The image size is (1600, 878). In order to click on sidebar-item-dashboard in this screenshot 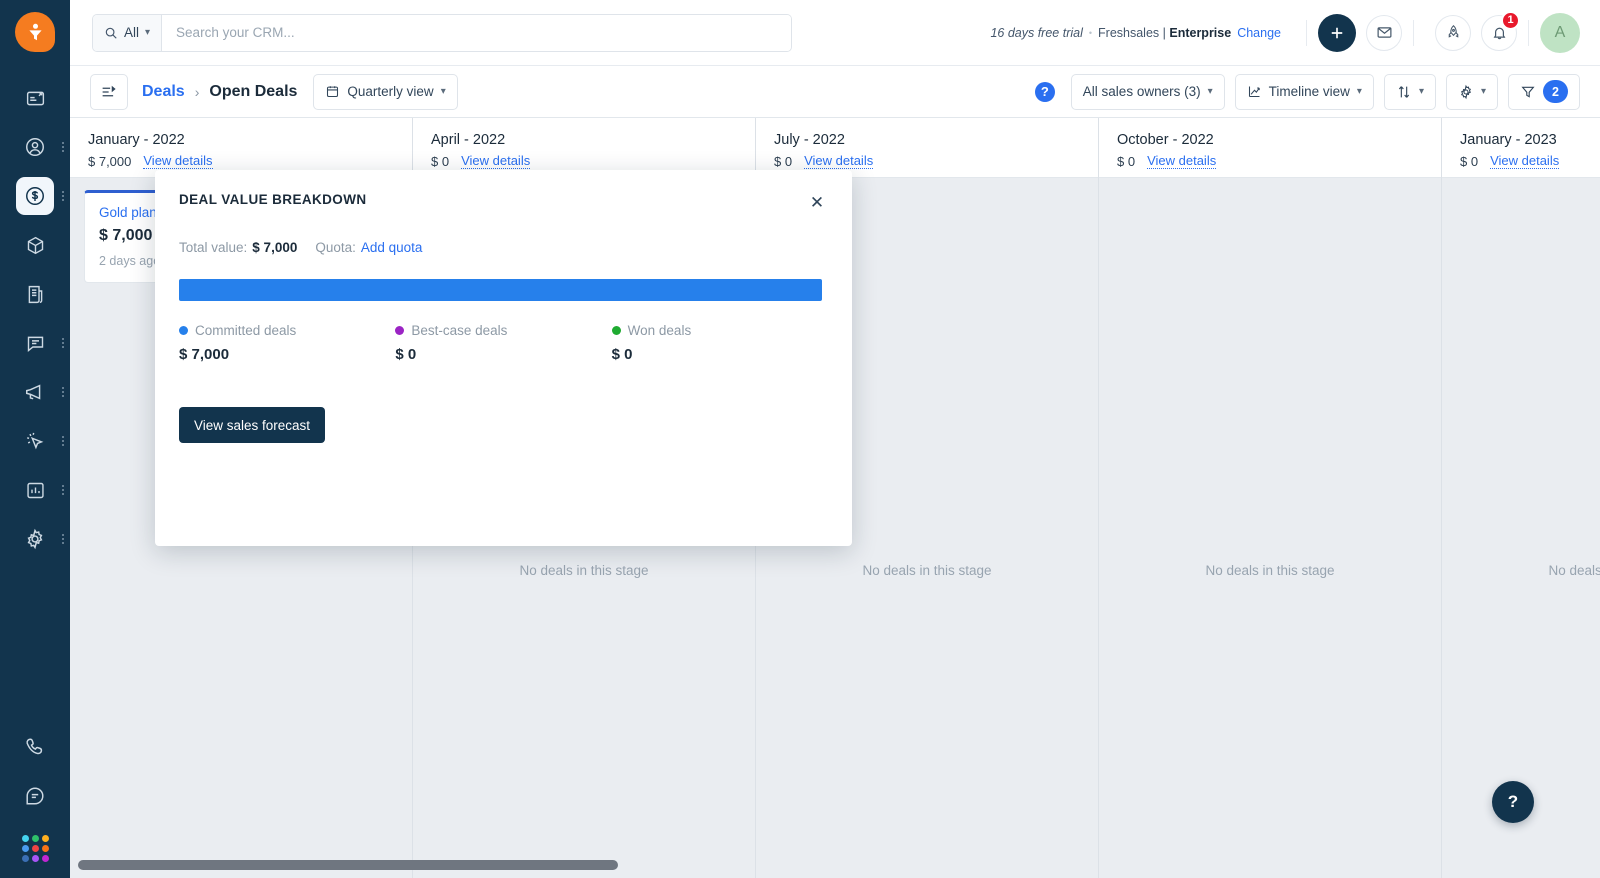, I will do `click(35, 98)`.